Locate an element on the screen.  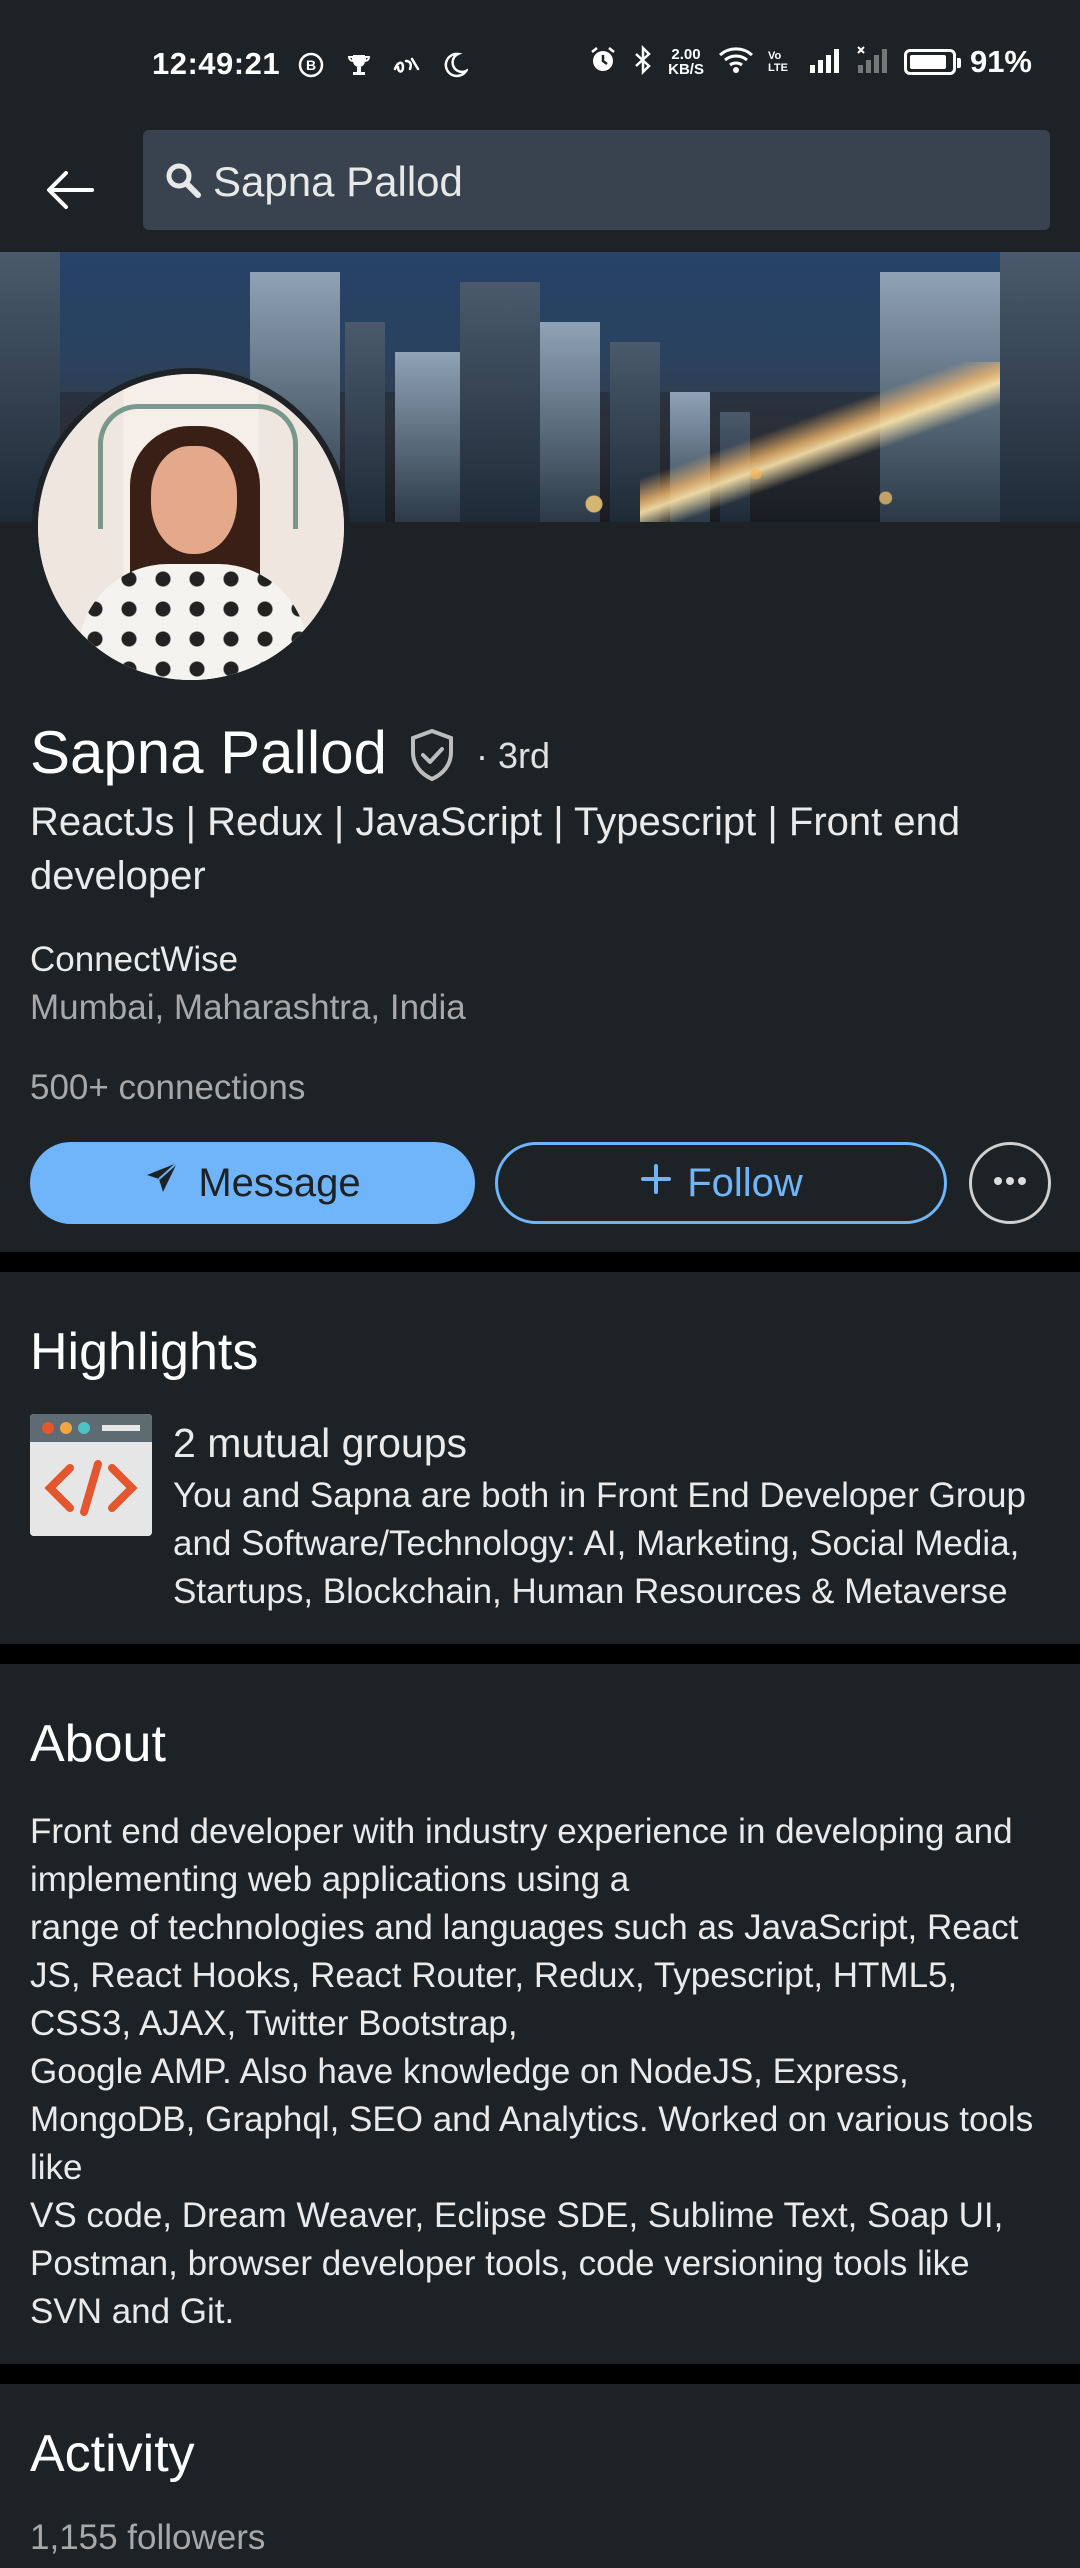
network-speed: 2.00 KB/S is located at coordinates (686, 62).